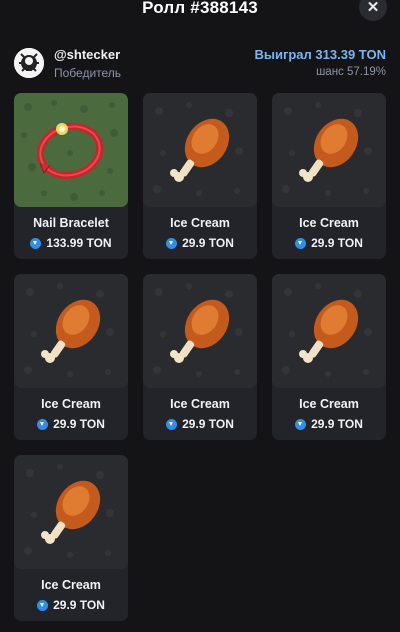 The width and height of the screenshot is (400, 632). I want to click on item-price: 133.99 TON, so click(71, 243).